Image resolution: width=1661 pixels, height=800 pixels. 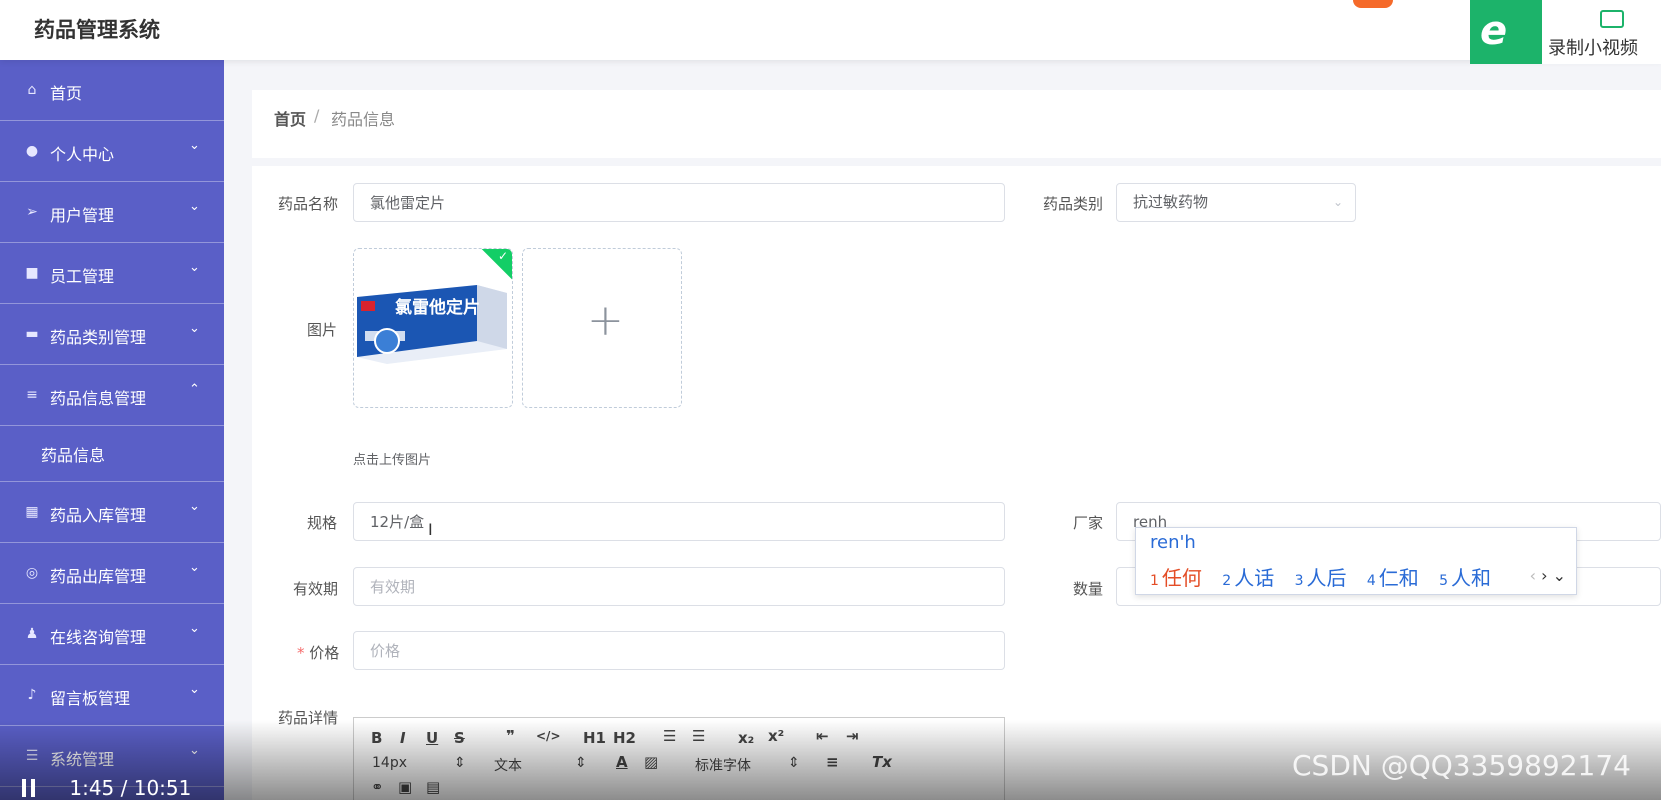 What do you see at coordinates (852, 736) in the screenshot?
I see `indent-icon: ⇥` at bounding box center [852, 736].